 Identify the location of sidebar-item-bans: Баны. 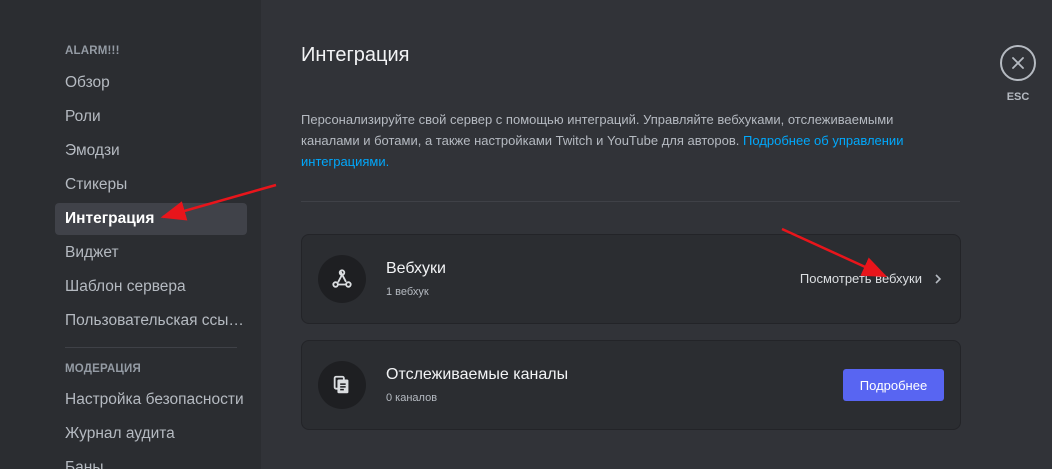
(151, 460).